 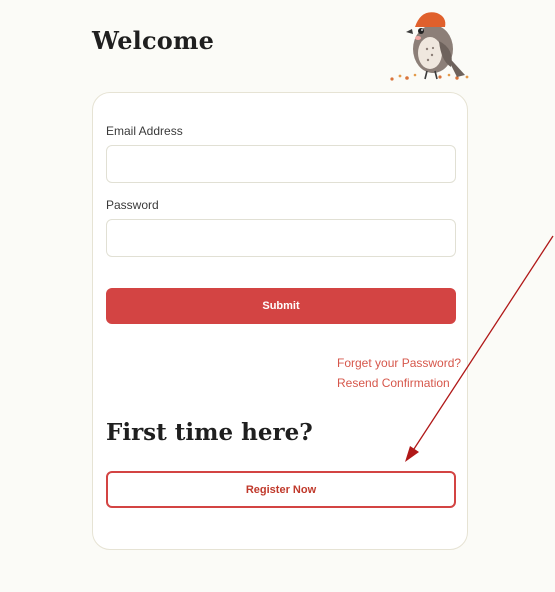 I want to click on register-heading: First time here?, so click(x=209, y=432).